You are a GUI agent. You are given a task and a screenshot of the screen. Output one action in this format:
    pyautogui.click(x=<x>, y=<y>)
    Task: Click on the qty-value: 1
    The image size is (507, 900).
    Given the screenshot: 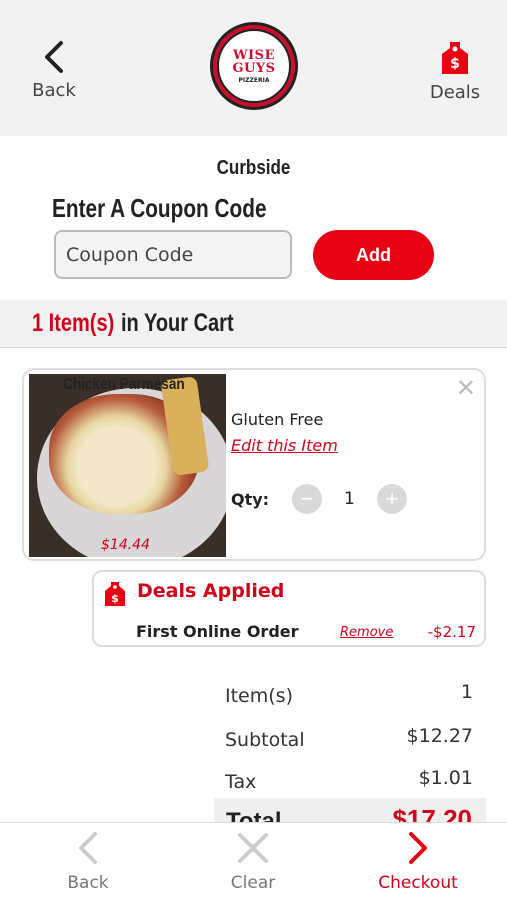 What is the action you would take?
    pyautogui.click(x=349, y=499)
    